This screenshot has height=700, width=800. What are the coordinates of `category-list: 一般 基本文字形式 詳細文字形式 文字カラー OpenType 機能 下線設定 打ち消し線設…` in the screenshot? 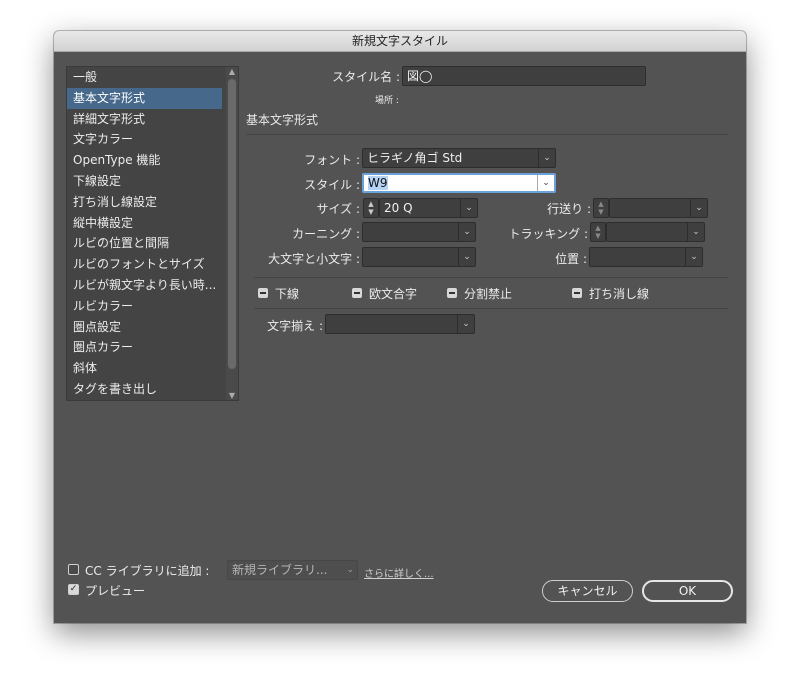 It's located at (152, 233).